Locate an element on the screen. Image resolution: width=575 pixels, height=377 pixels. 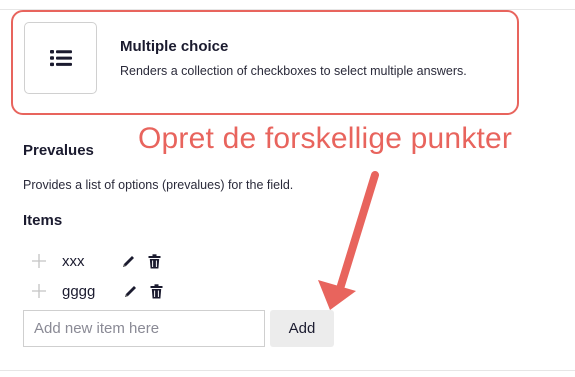
prevalues-heading: Prevalues is located at coordinates (58, 150).